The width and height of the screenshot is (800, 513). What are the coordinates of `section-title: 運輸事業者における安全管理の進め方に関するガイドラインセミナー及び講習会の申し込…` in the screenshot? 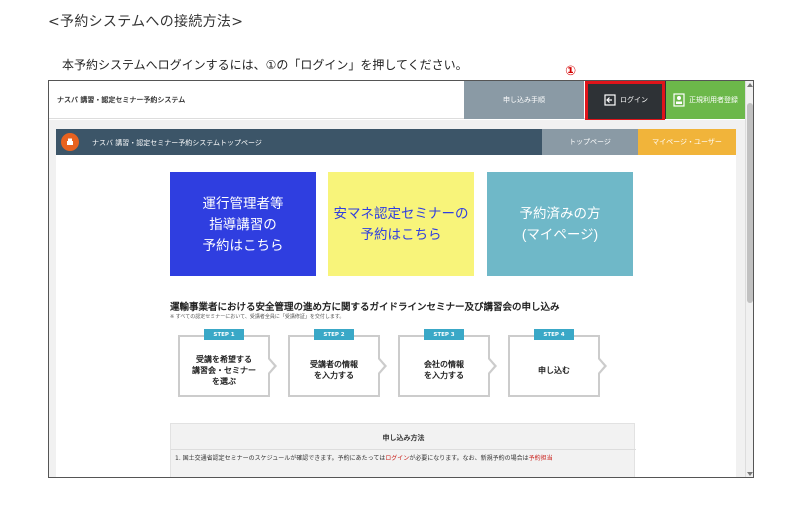 It's located at (365, 307).